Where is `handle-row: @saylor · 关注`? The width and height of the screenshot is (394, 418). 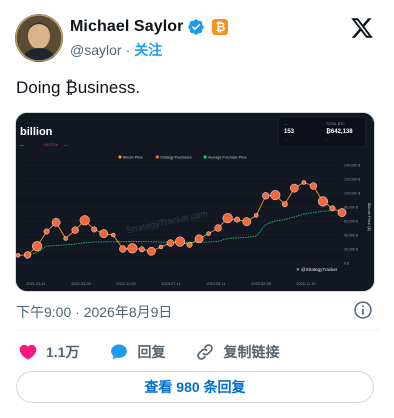 handle-row: @saylor · 关注 is located at coordinates (116, 50).